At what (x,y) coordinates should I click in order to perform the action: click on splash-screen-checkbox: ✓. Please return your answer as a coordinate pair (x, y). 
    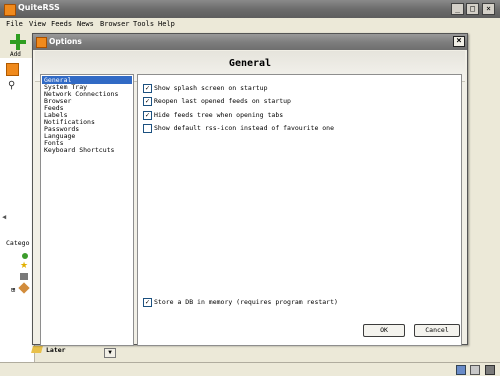
    Looking at the image, I should click on (147, 88).